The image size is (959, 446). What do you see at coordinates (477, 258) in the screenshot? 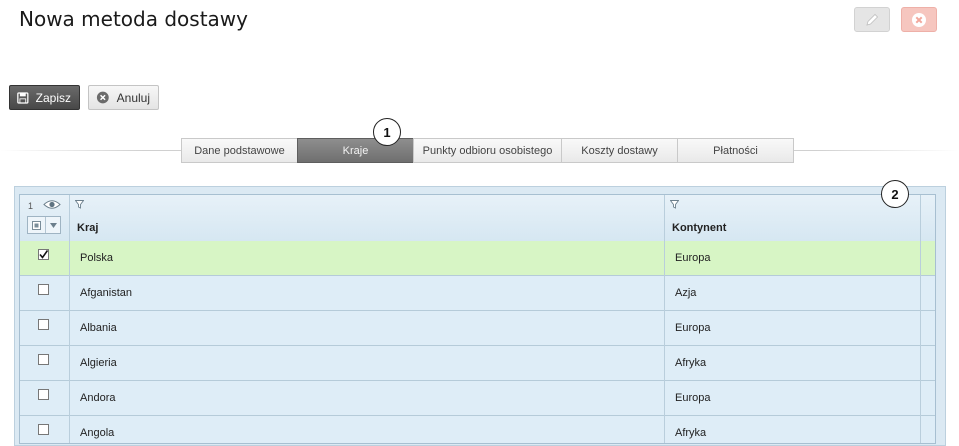
I see `table-row: Polska Europa` at bounding box center [477, 258].